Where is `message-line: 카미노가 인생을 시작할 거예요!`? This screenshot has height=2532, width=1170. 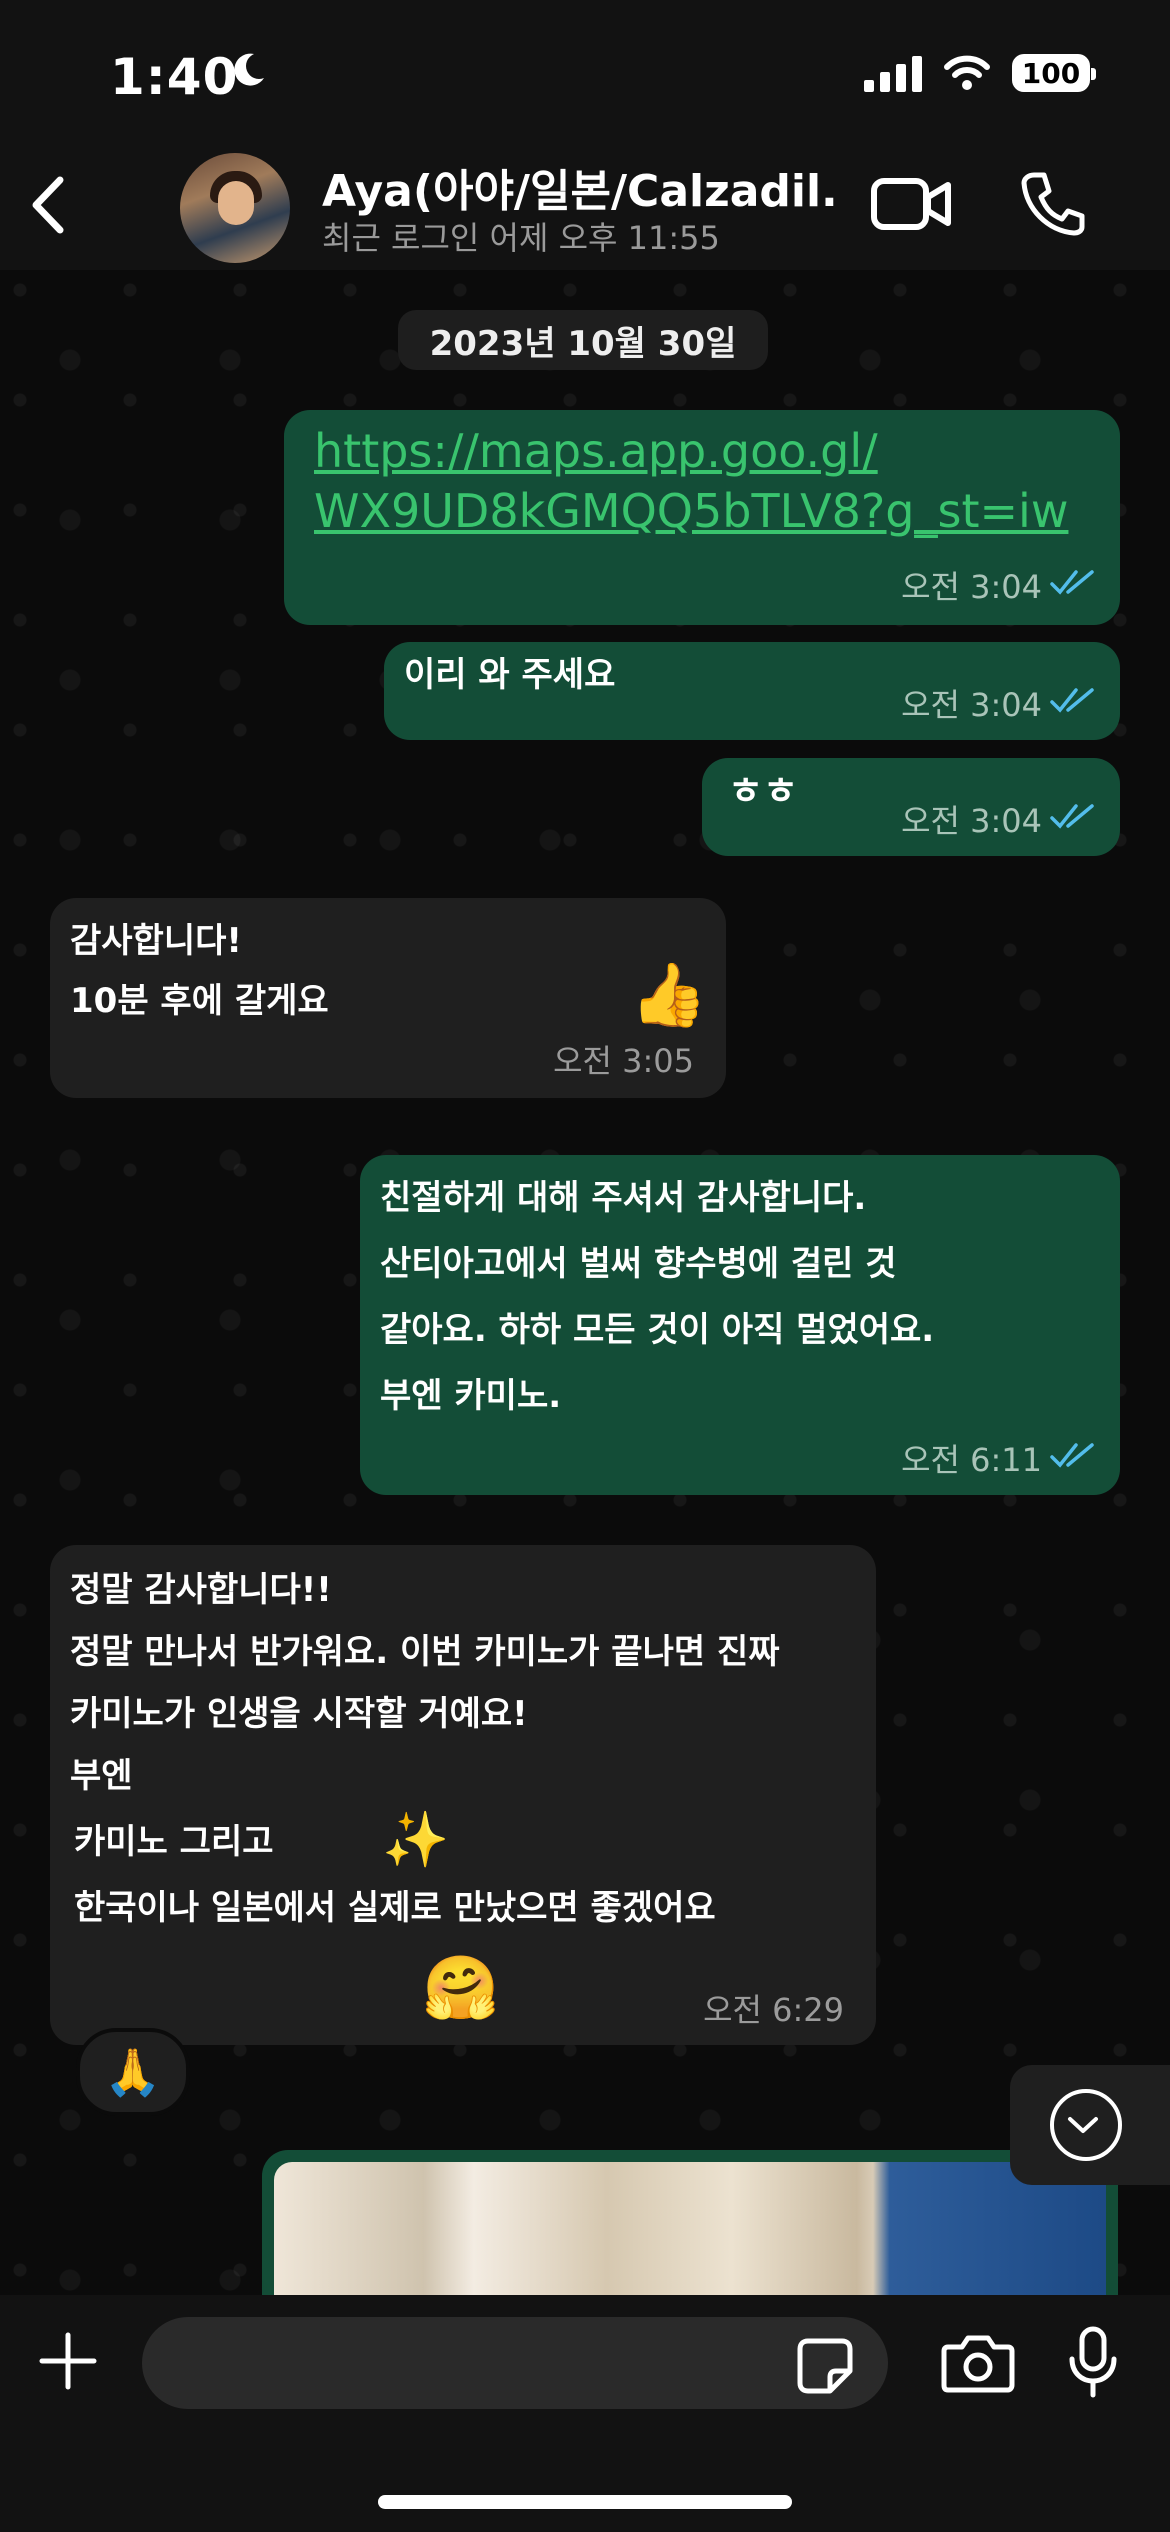 message-line: 카미노가 인생을 시작할 거예요! is located at coordinates (299, 1714).